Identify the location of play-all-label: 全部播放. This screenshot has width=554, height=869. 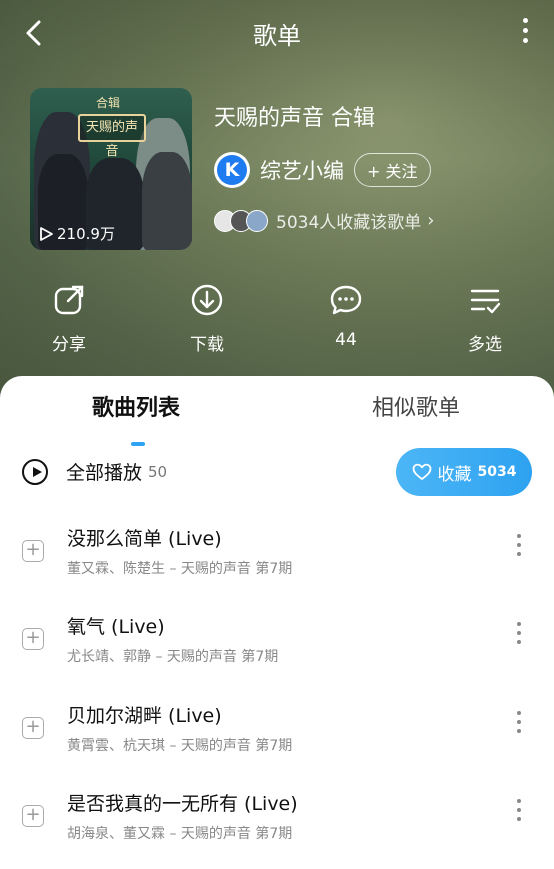
(104, 473).